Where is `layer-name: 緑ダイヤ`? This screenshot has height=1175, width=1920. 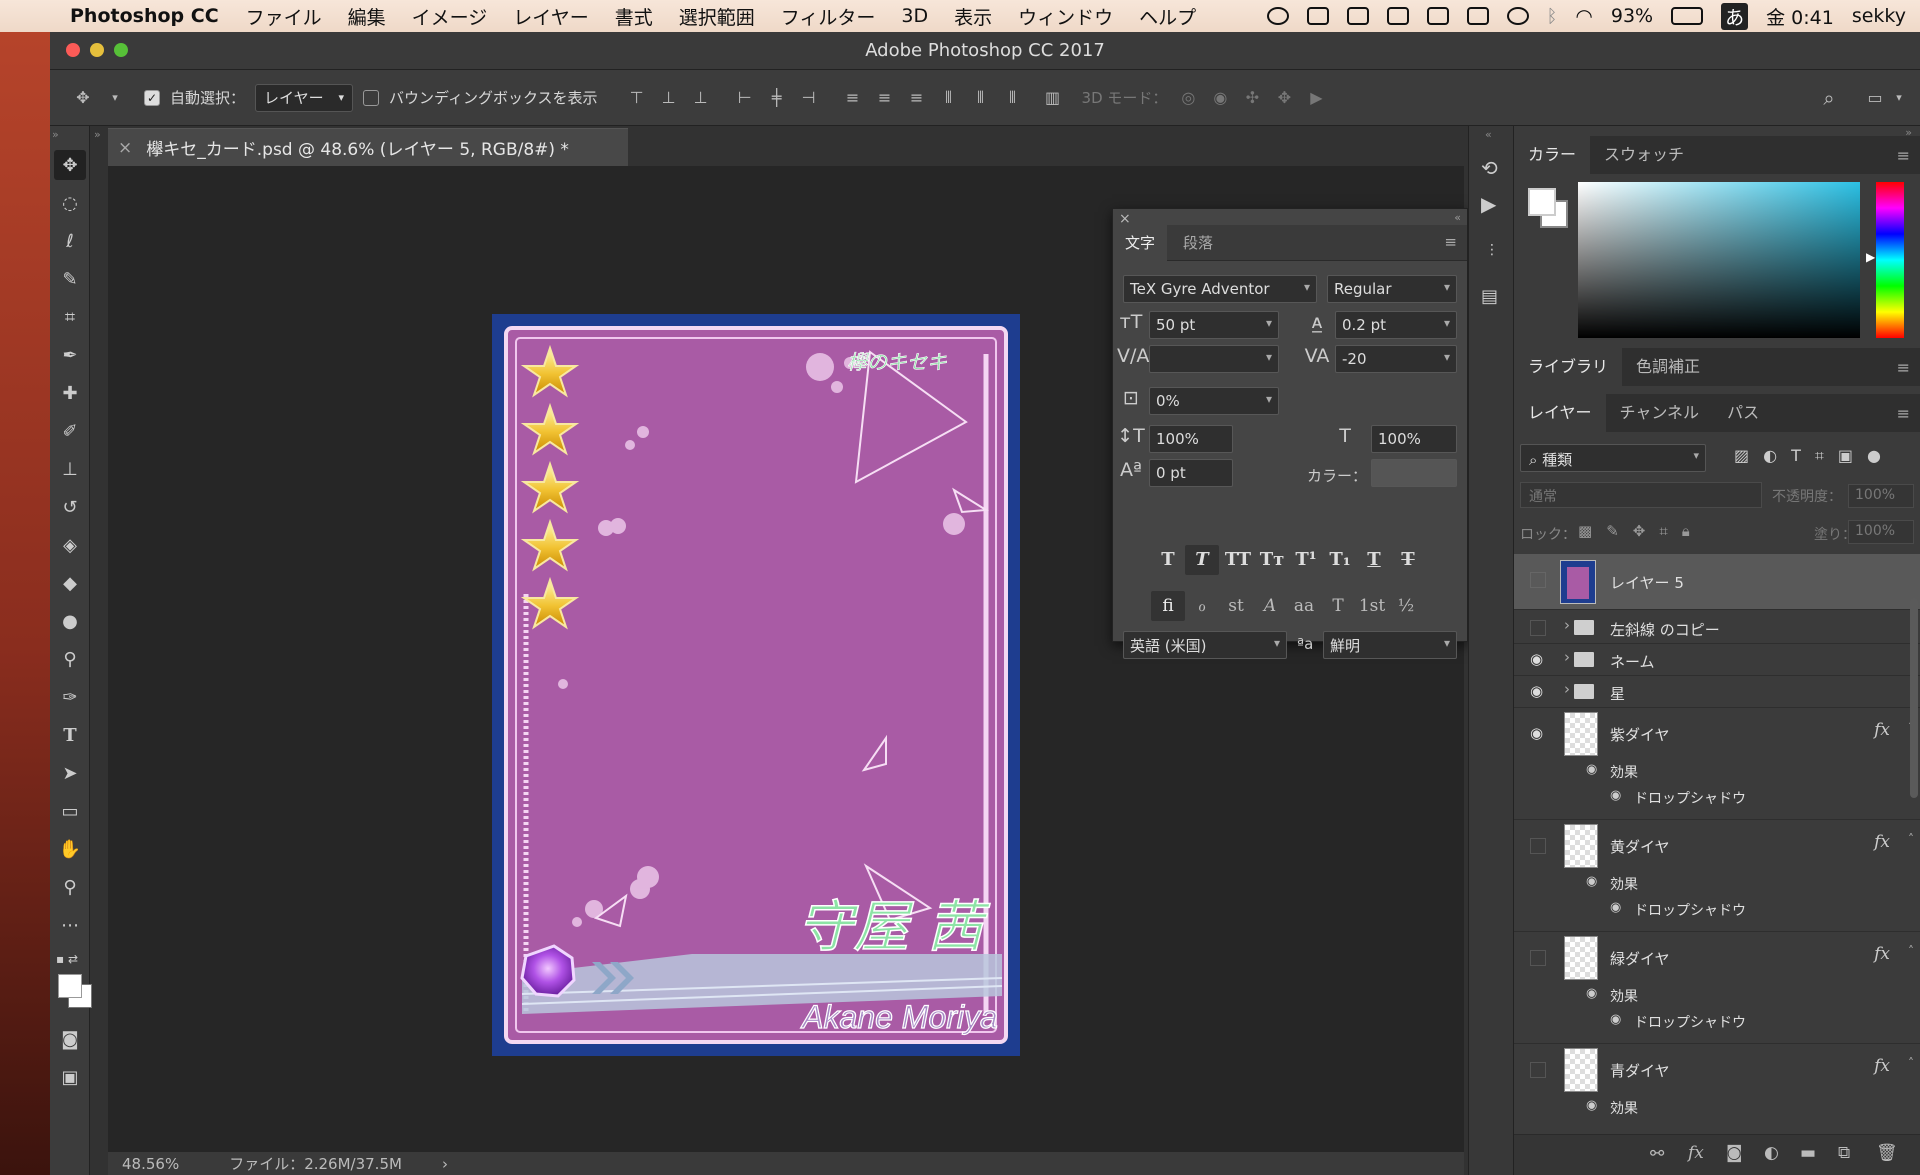
layer-name: 緑ダイヤ is located at coordinates (1640, 958).